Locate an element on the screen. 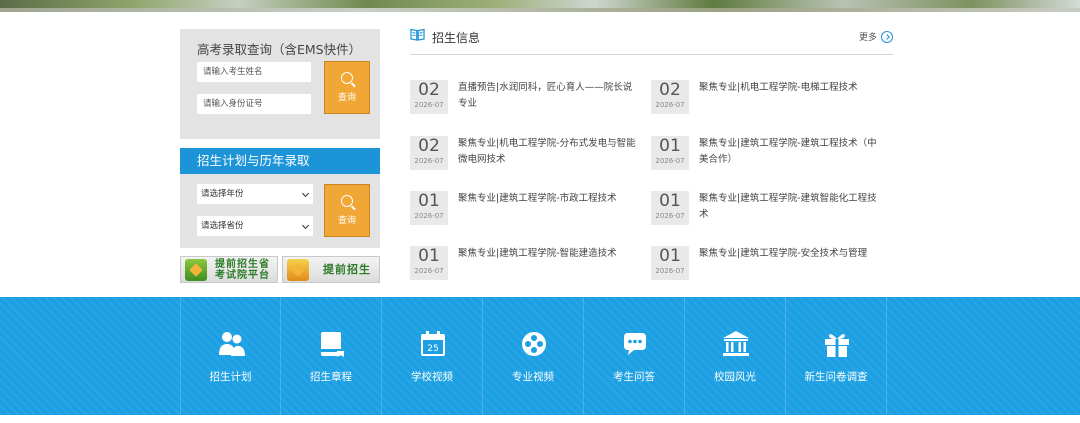  early-admission-exam-platform-banner: 提前招生省 考试院平台 is located at coordinates (229, 269).